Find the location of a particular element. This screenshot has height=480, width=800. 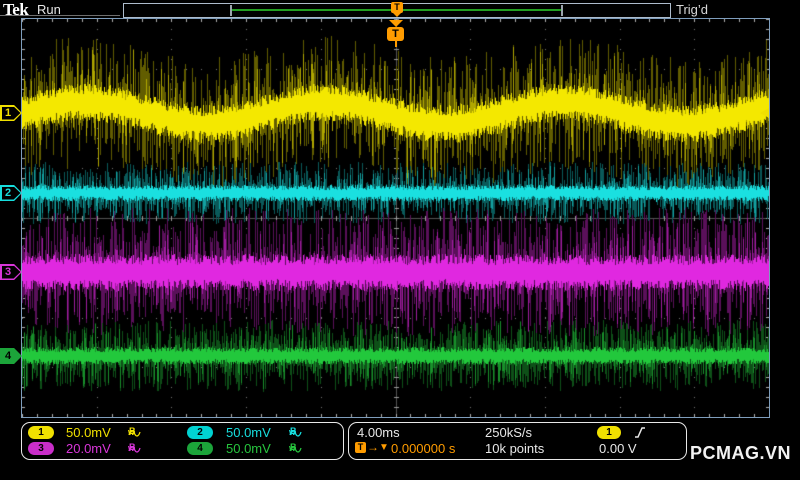

channel-1-marker: 1 is located at coordinates (11, 113).